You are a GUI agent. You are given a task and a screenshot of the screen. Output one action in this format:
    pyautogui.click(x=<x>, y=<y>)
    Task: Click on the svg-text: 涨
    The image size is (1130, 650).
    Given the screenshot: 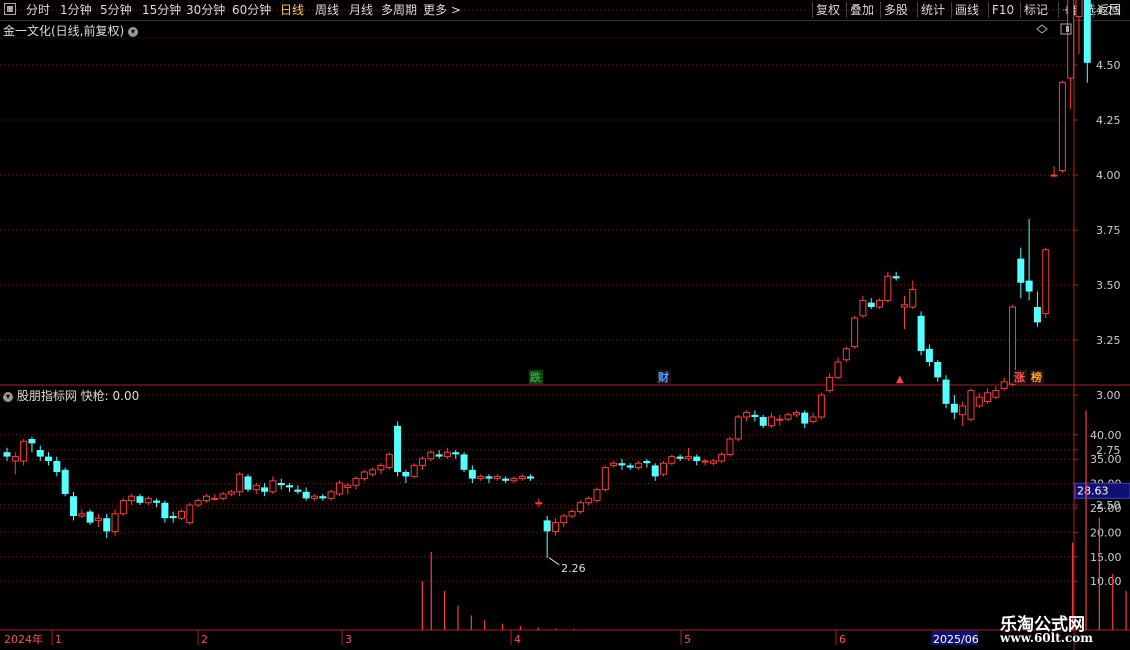 What is the action you would take?
    pyautogui.click(x=1019, y=377)
    